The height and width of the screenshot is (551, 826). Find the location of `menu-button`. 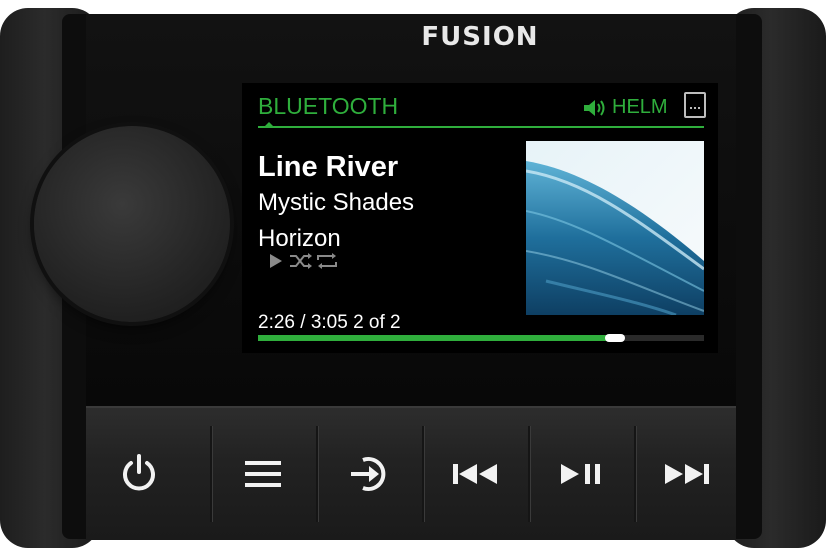

menu-button is located at coordinates (263, 474).